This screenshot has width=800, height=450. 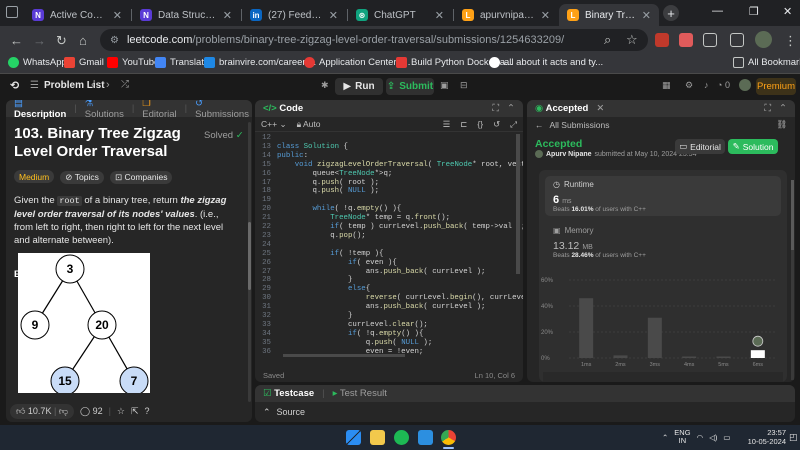 I want to click on profile-avatar, so click(x=763, y=39).